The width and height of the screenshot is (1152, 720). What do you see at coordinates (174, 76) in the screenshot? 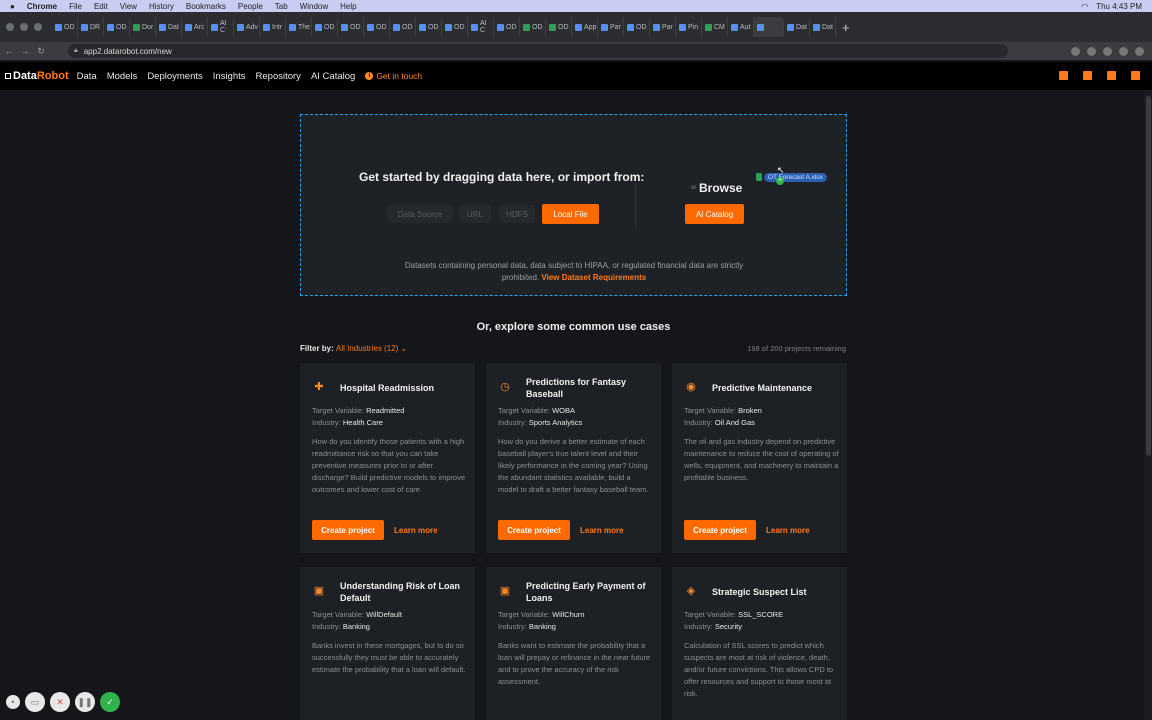
I see `nav-deployments: Deployments` at bounding box center [174, 76].